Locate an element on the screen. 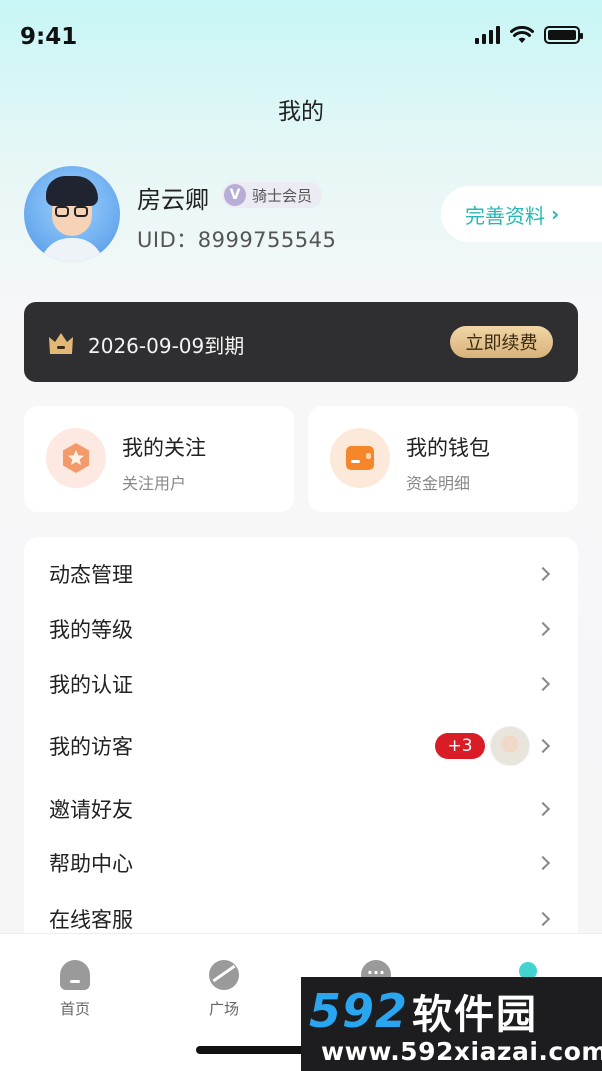 The image size is (602, 1071). card-title: 我的关注 is located at coordinates (164, 448).